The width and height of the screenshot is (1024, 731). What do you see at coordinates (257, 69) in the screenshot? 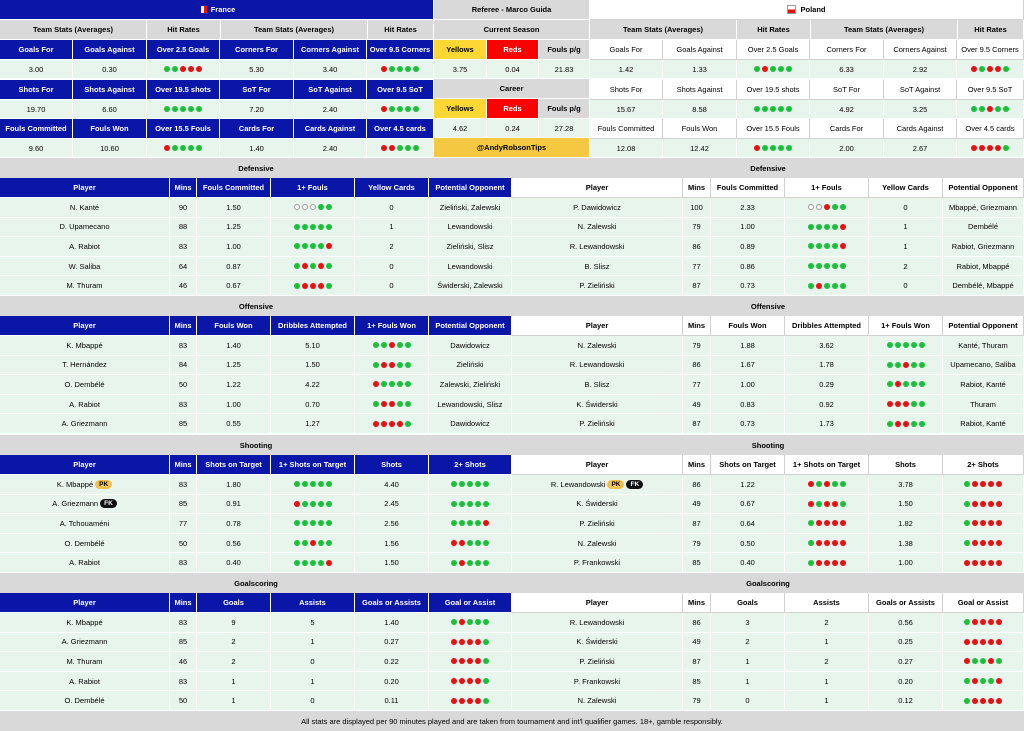
I see `stat-value: 5.30` at bounding box center [257, 69].